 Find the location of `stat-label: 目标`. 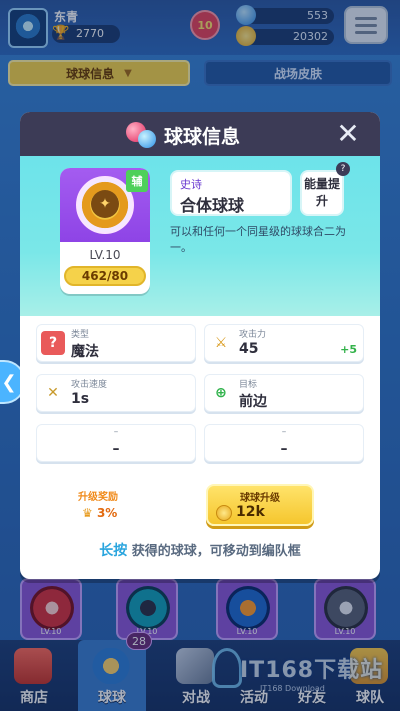

stat-label: 目标 is located at coordinates (248, 385).